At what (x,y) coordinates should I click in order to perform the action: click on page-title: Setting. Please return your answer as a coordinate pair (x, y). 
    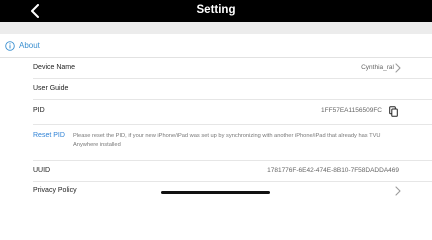
    Looking at the image, I should click on (216, 10).